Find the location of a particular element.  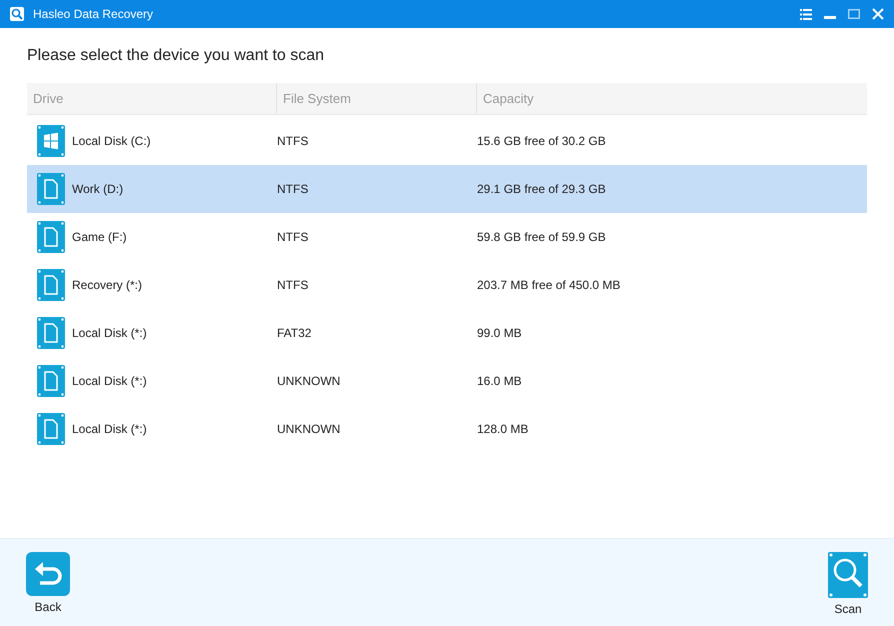

windows-drive-icon is located at coordinates (51, 141).